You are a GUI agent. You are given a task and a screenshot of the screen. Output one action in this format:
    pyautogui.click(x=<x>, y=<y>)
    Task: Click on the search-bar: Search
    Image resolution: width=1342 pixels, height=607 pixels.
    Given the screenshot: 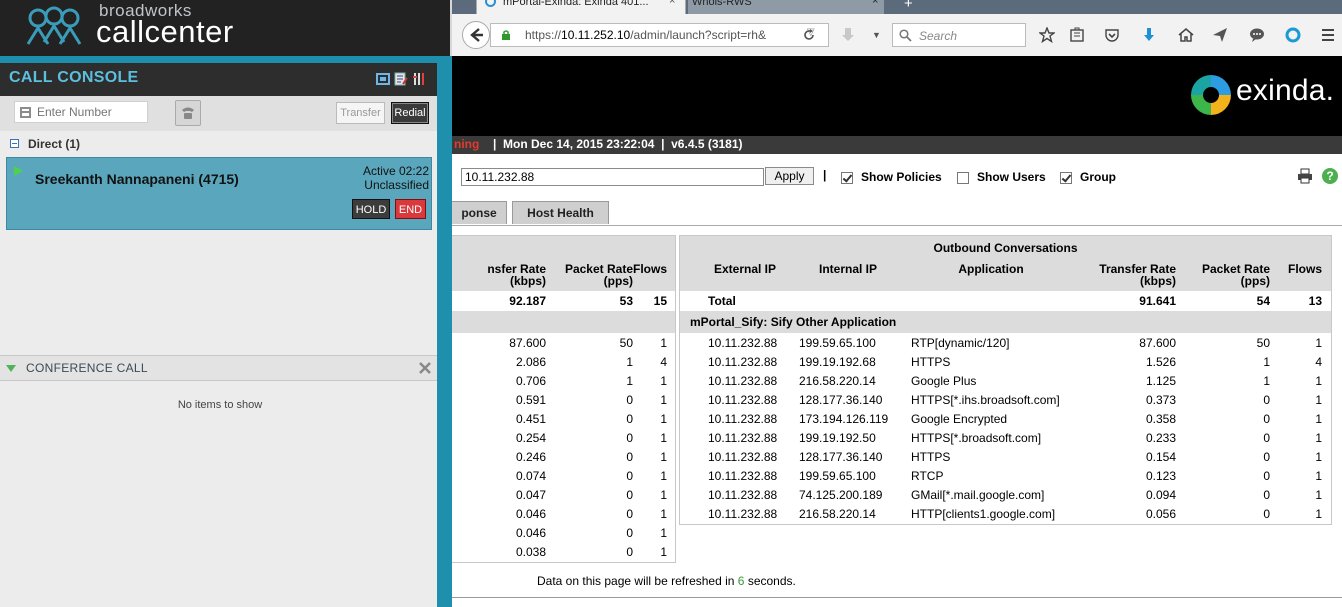 What is the action you would take?
    pyautogui.click(x=959, y=35)
    